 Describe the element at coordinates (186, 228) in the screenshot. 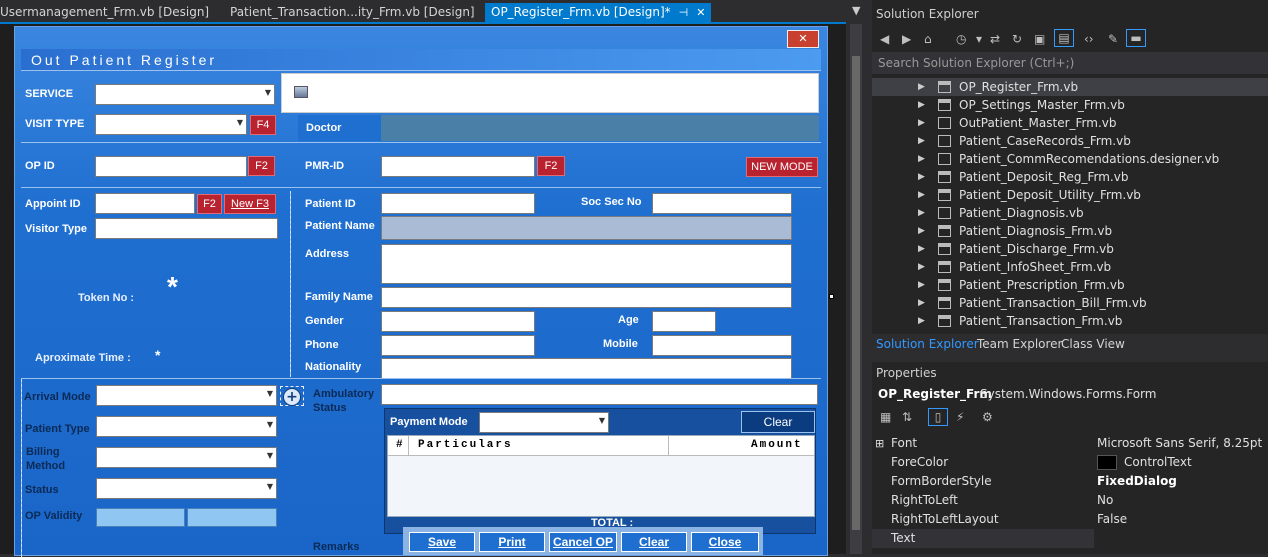

I see `visitor-type-input` at that location.